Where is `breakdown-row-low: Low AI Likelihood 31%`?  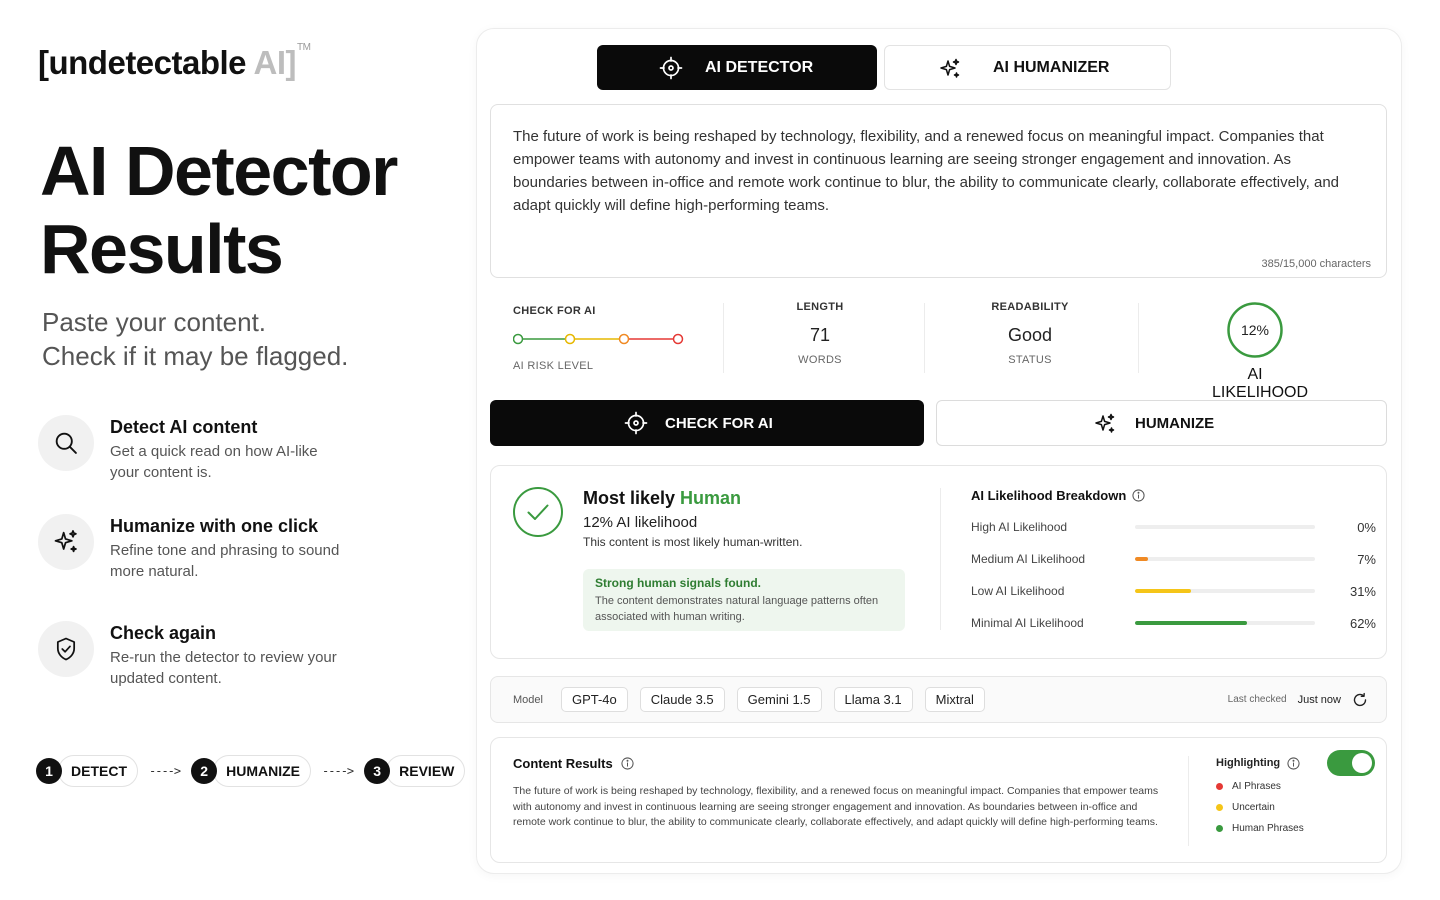 breakdown-row-low: Low AI Likelihood 31% is located at coordinates (1173, 591).